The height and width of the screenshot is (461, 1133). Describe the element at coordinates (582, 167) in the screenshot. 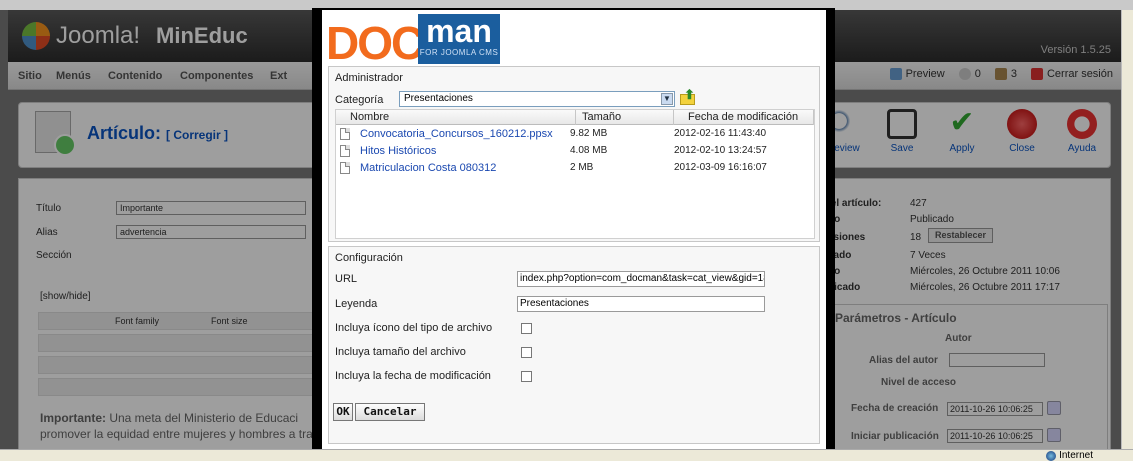

I see `file-size: 2 MB` at that location.